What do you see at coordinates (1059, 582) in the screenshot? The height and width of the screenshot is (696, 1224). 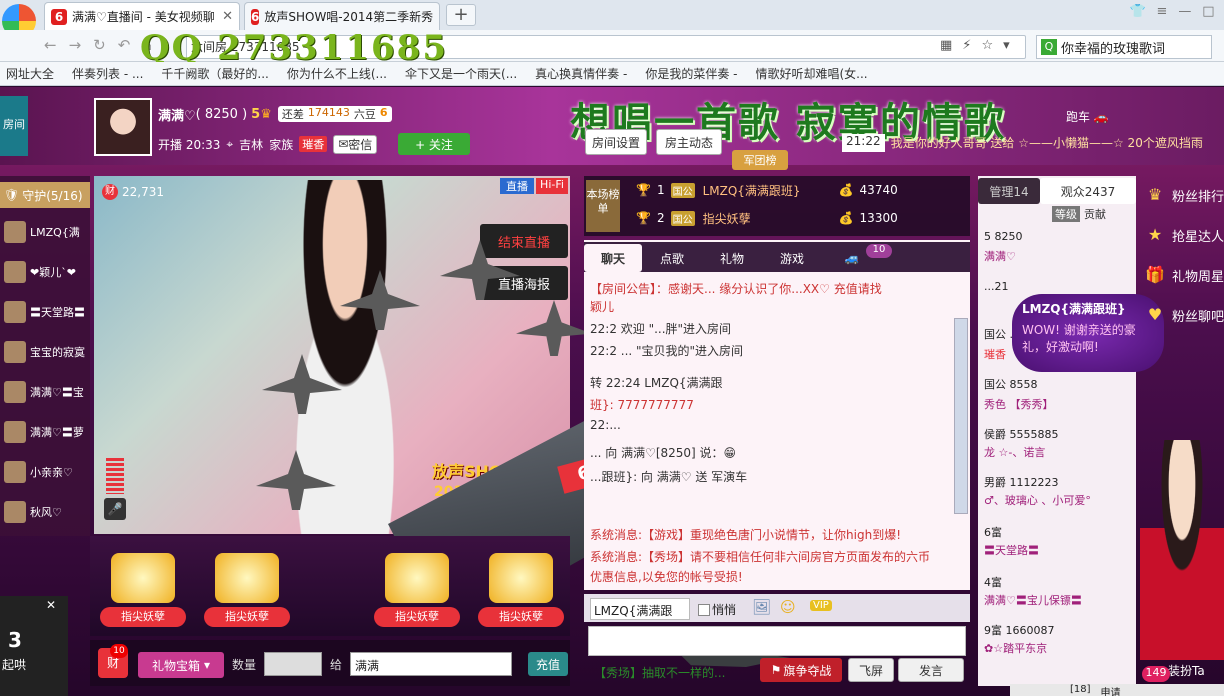 I see `audience-row: 4富` at bounding box center [1059, 582].